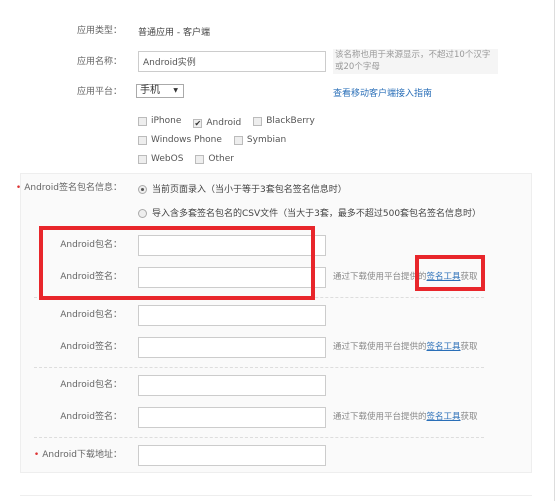  I want to click on checkbox-label: Android, so click(224, 123).